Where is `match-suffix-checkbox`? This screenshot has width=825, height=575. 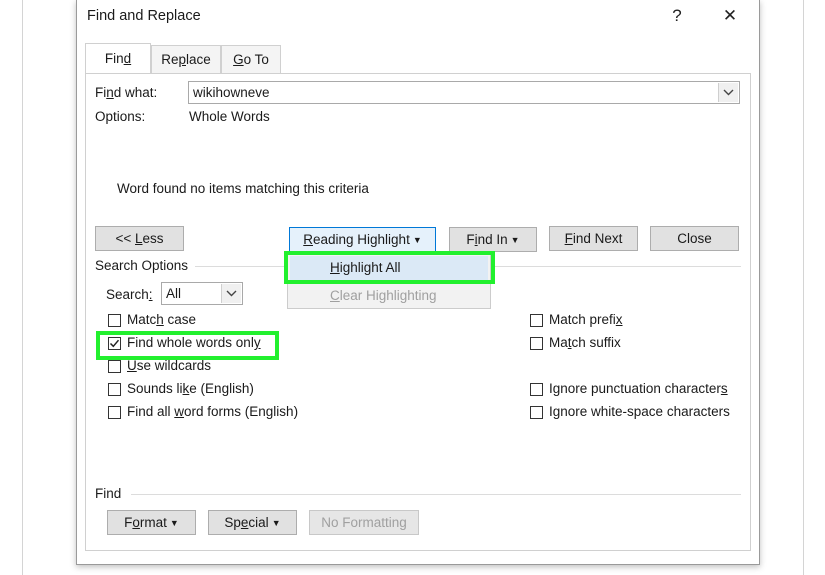
match-suffix-checkbox is located at coordinates (536, 343).